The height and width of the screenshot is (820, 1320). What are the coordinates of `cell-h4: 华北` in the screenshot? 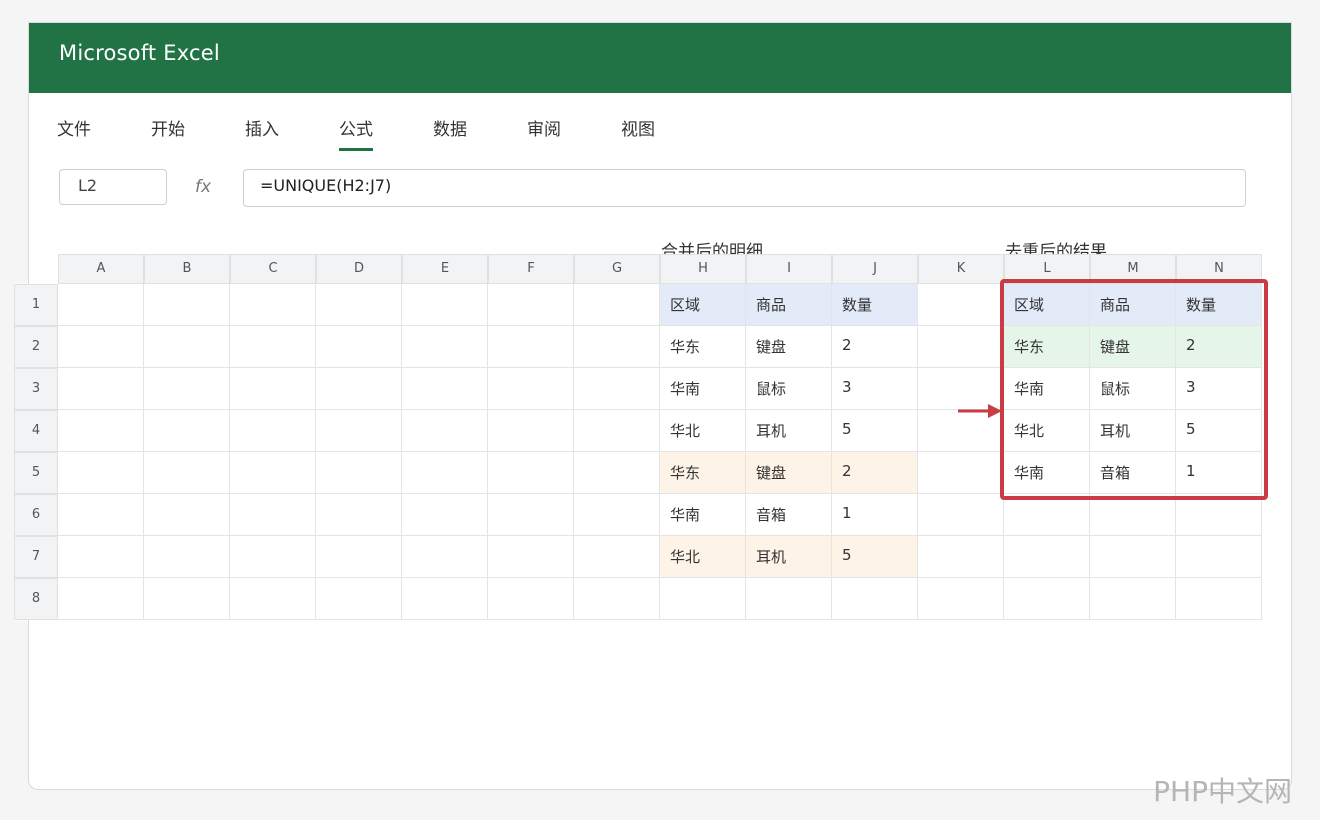 It's located at (703, 431).